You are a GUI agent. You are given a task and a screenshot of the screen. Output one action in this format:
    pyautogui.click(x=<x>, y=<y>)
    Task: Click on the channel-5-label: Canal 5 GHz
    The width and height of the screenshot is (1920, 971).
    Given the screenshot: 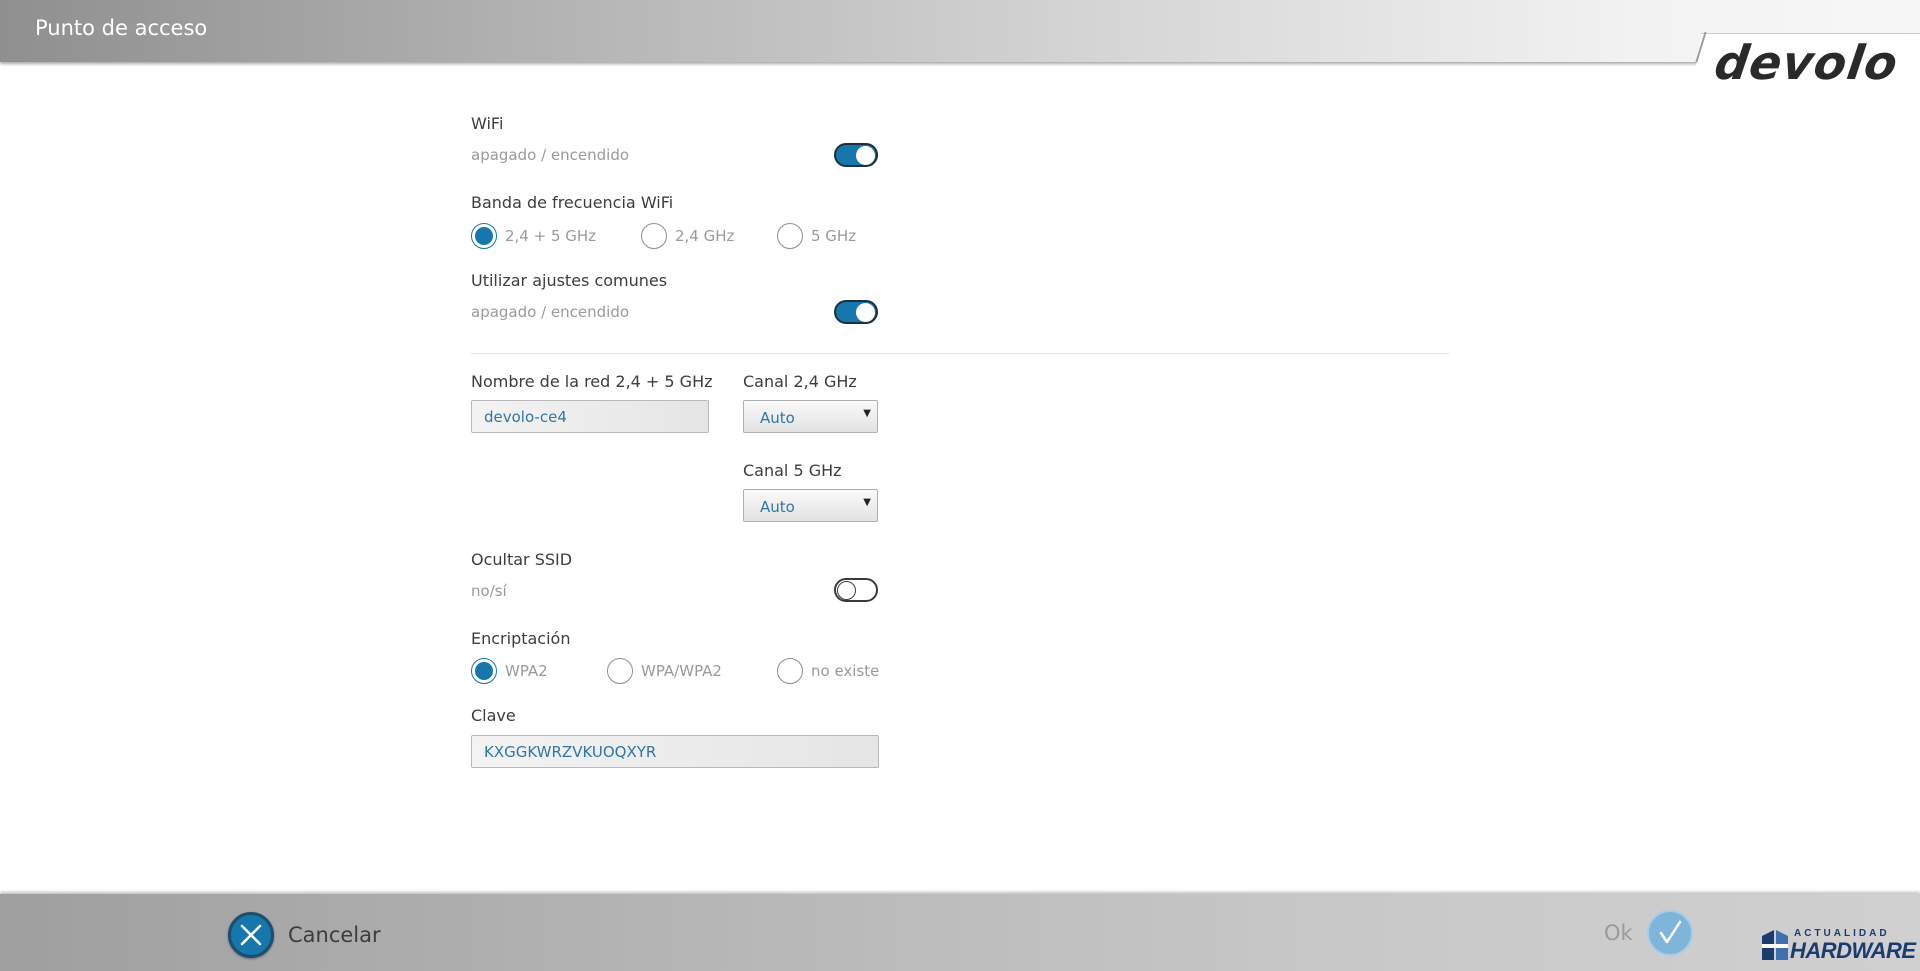 What is the action you would take?
    pyautogui.click(x=792, y=470)
    